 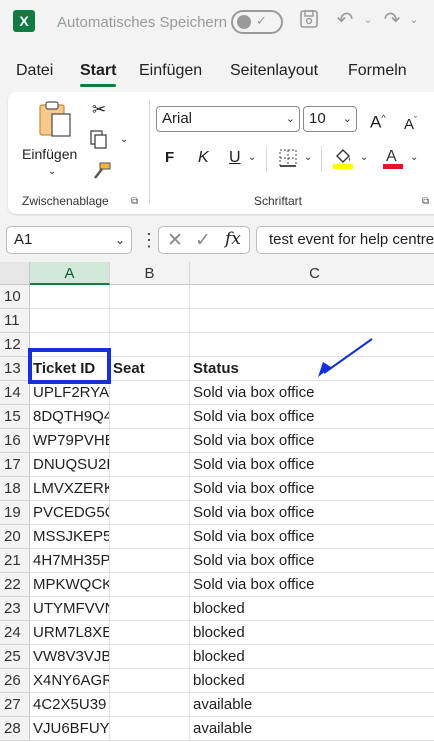 What do you see at coordinates (70, 561) in the screenshot?
I see `cell-a: 4H7MH35PX5` at bounding box center [70, 561].